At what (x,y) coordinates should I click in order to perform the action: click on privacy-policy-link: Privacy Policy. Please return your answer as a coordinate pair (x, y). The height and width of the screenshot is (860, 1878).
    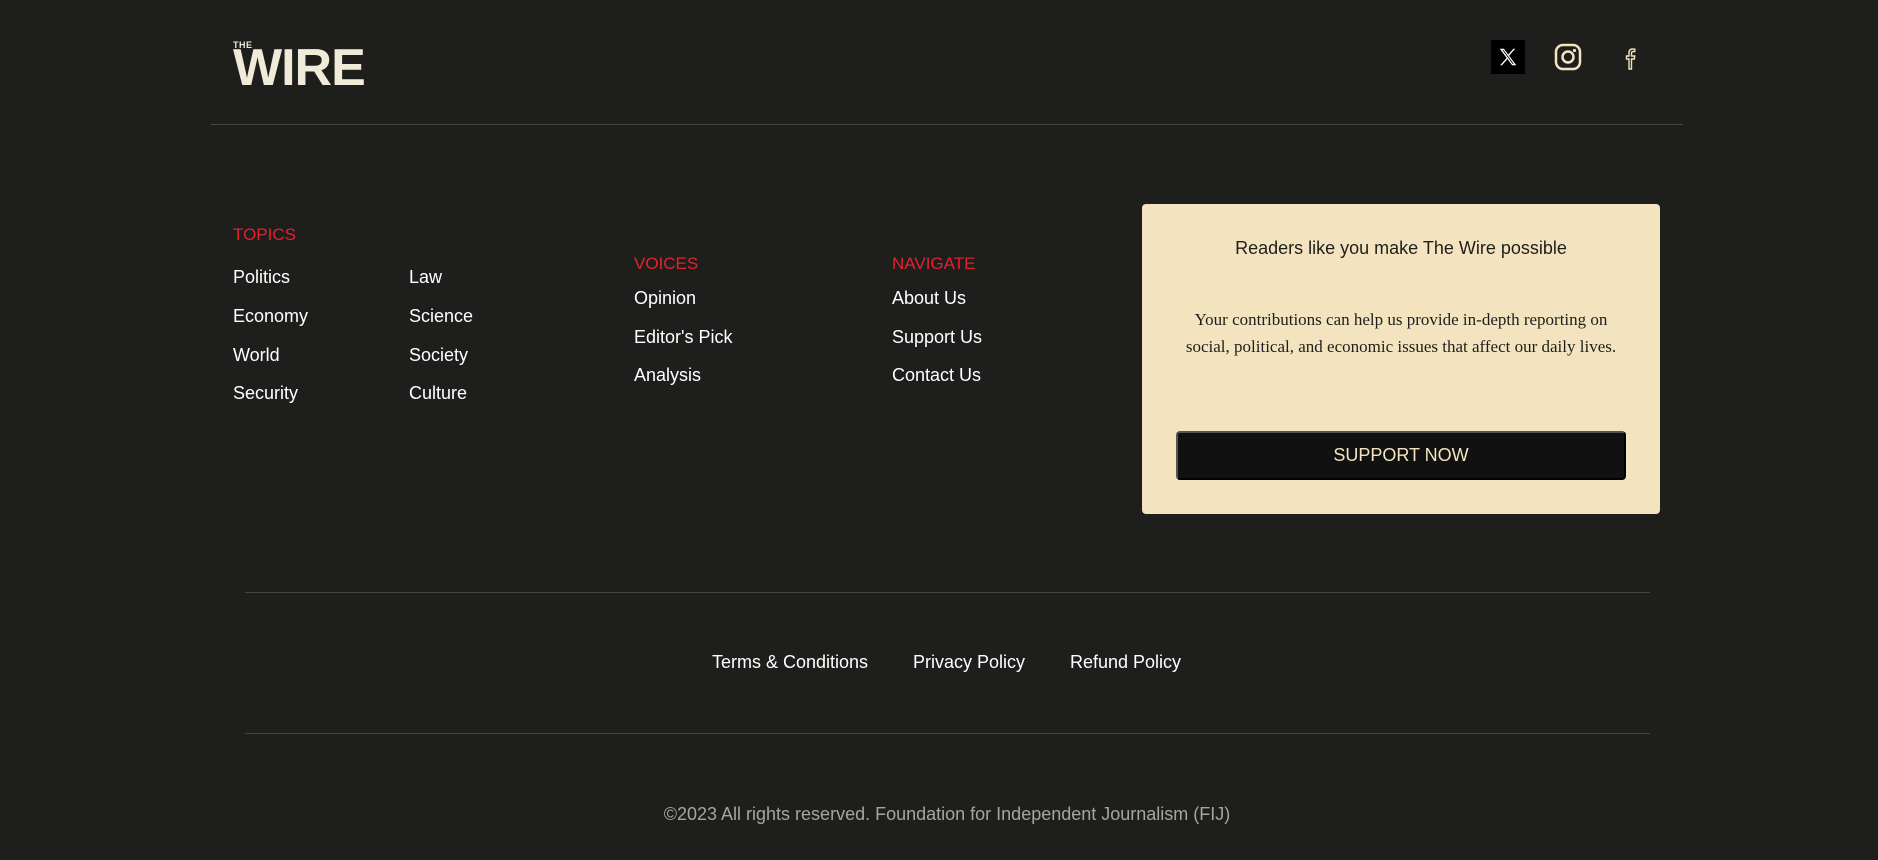
    Looking at the image, I should click on (969, 662).